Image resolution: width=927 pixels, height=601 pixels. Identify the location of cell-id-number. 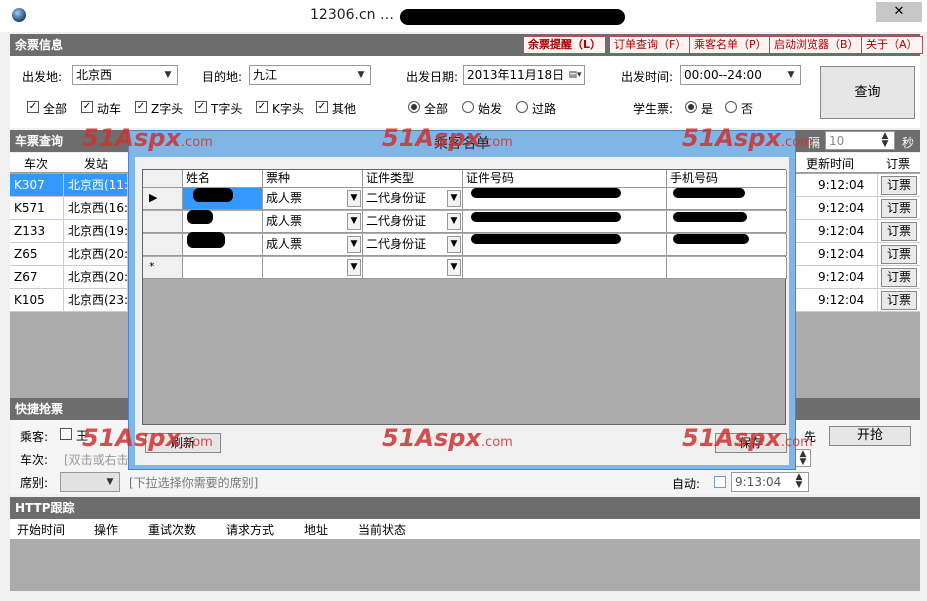
(565, 268).